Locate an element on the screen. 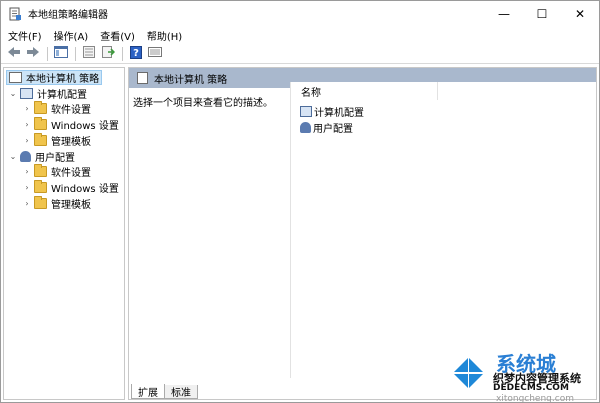 The width and height of the screenshot is (600, 403). export-list-button is located at coordinates (108, 54).